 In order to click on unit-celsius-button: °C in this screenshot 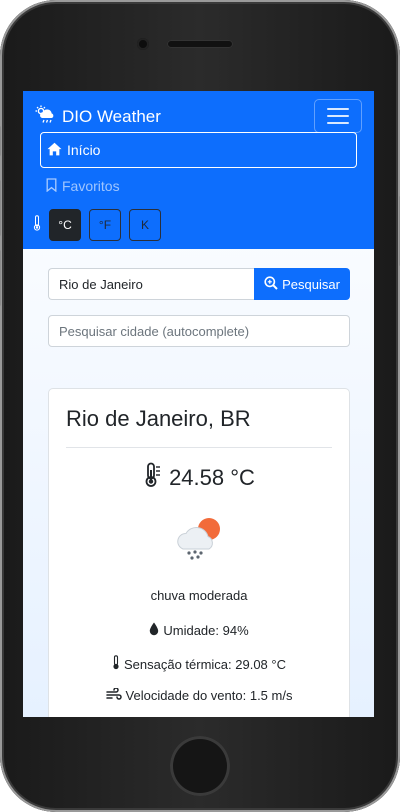, I will do `click(65, 225)`.